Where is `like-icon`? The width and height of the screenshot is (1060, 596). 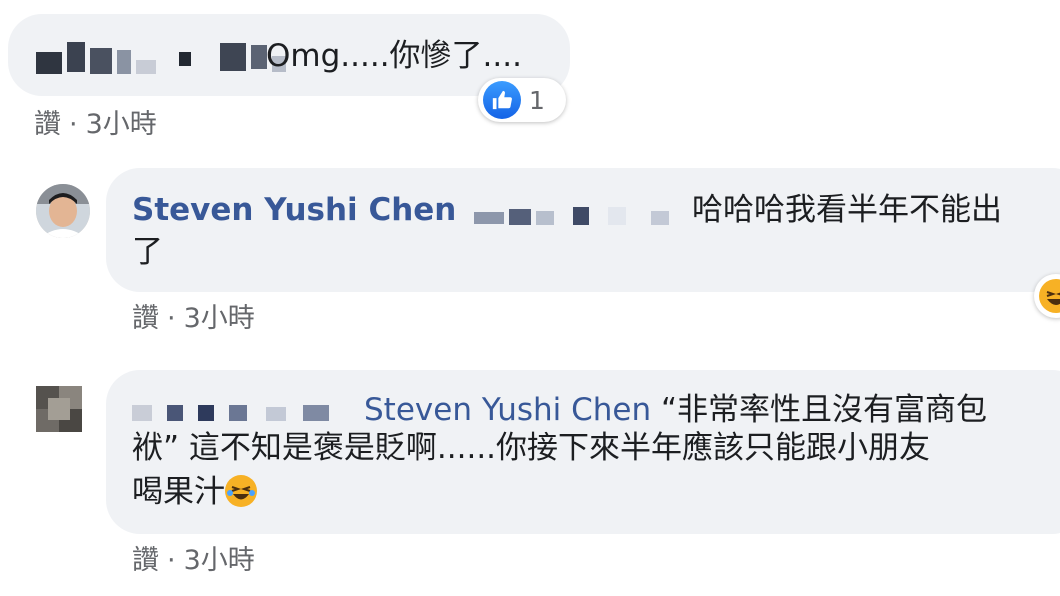 like-icon is located at coordinates (502, 100).